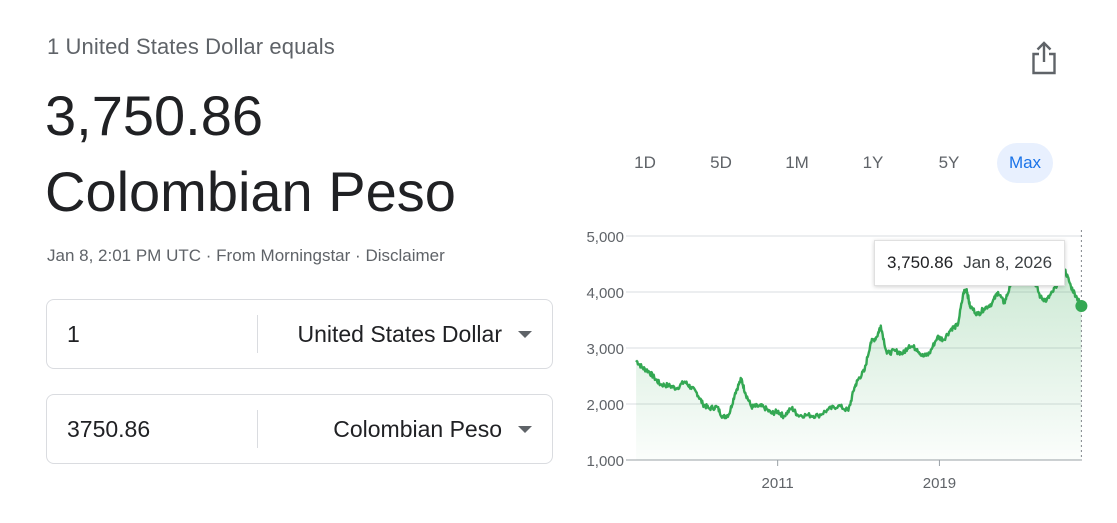 This screenshot has width=1117, height=523. I want to click on to-currency-select: Colombian Peso, so click(405, 429).